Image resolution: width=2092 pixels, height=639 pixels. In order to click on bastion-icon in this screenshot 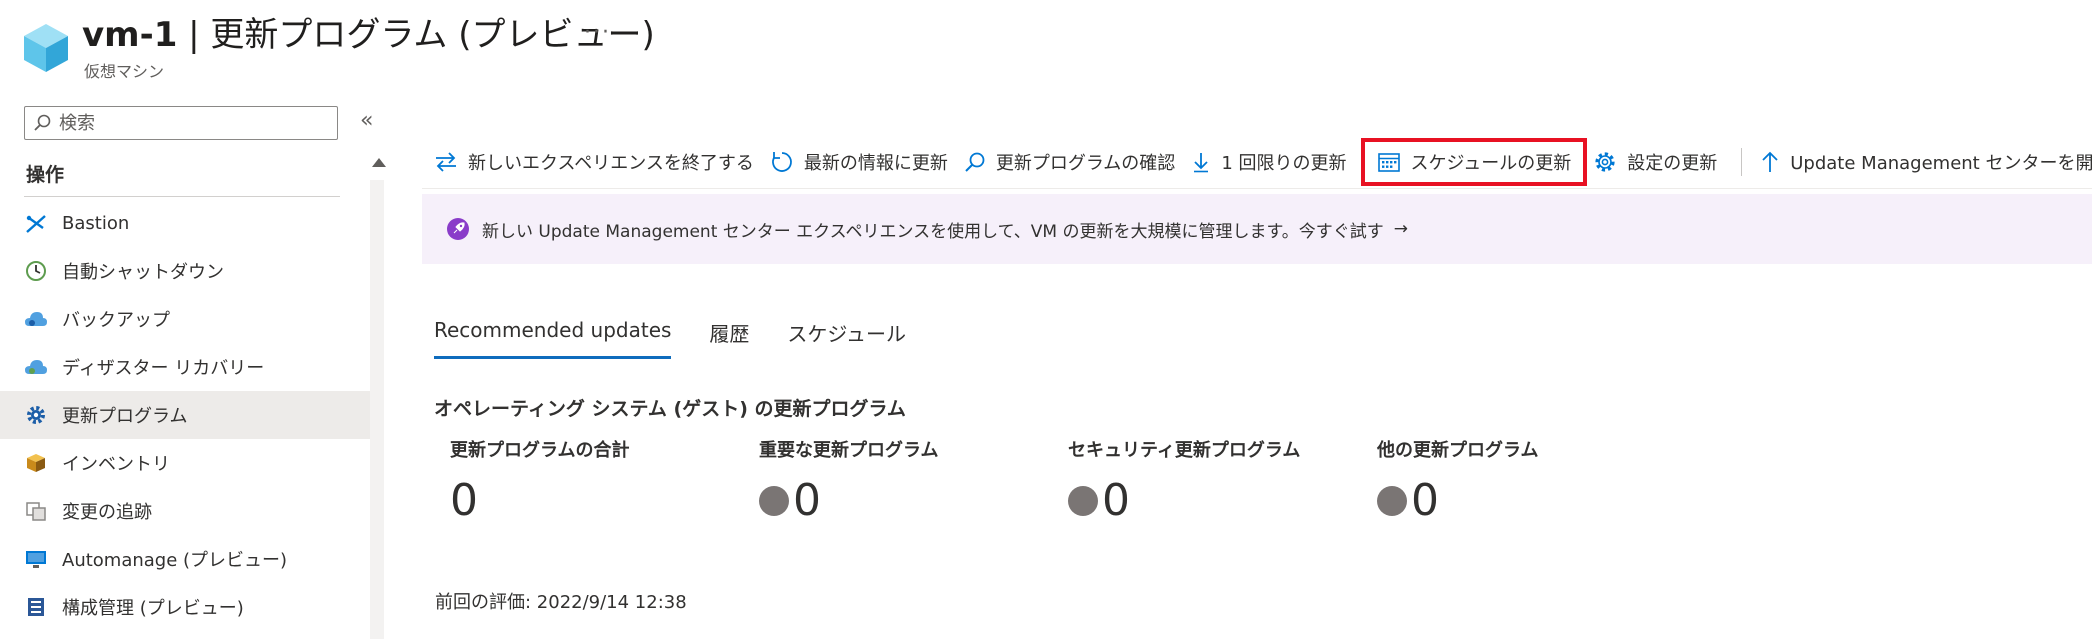, I will do `click(36, 223)`.